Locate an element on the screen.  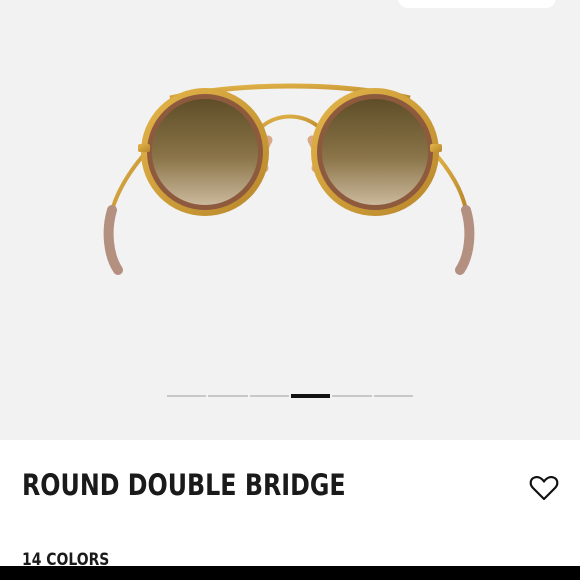
favorite-button is located at coordinates (544, 488).